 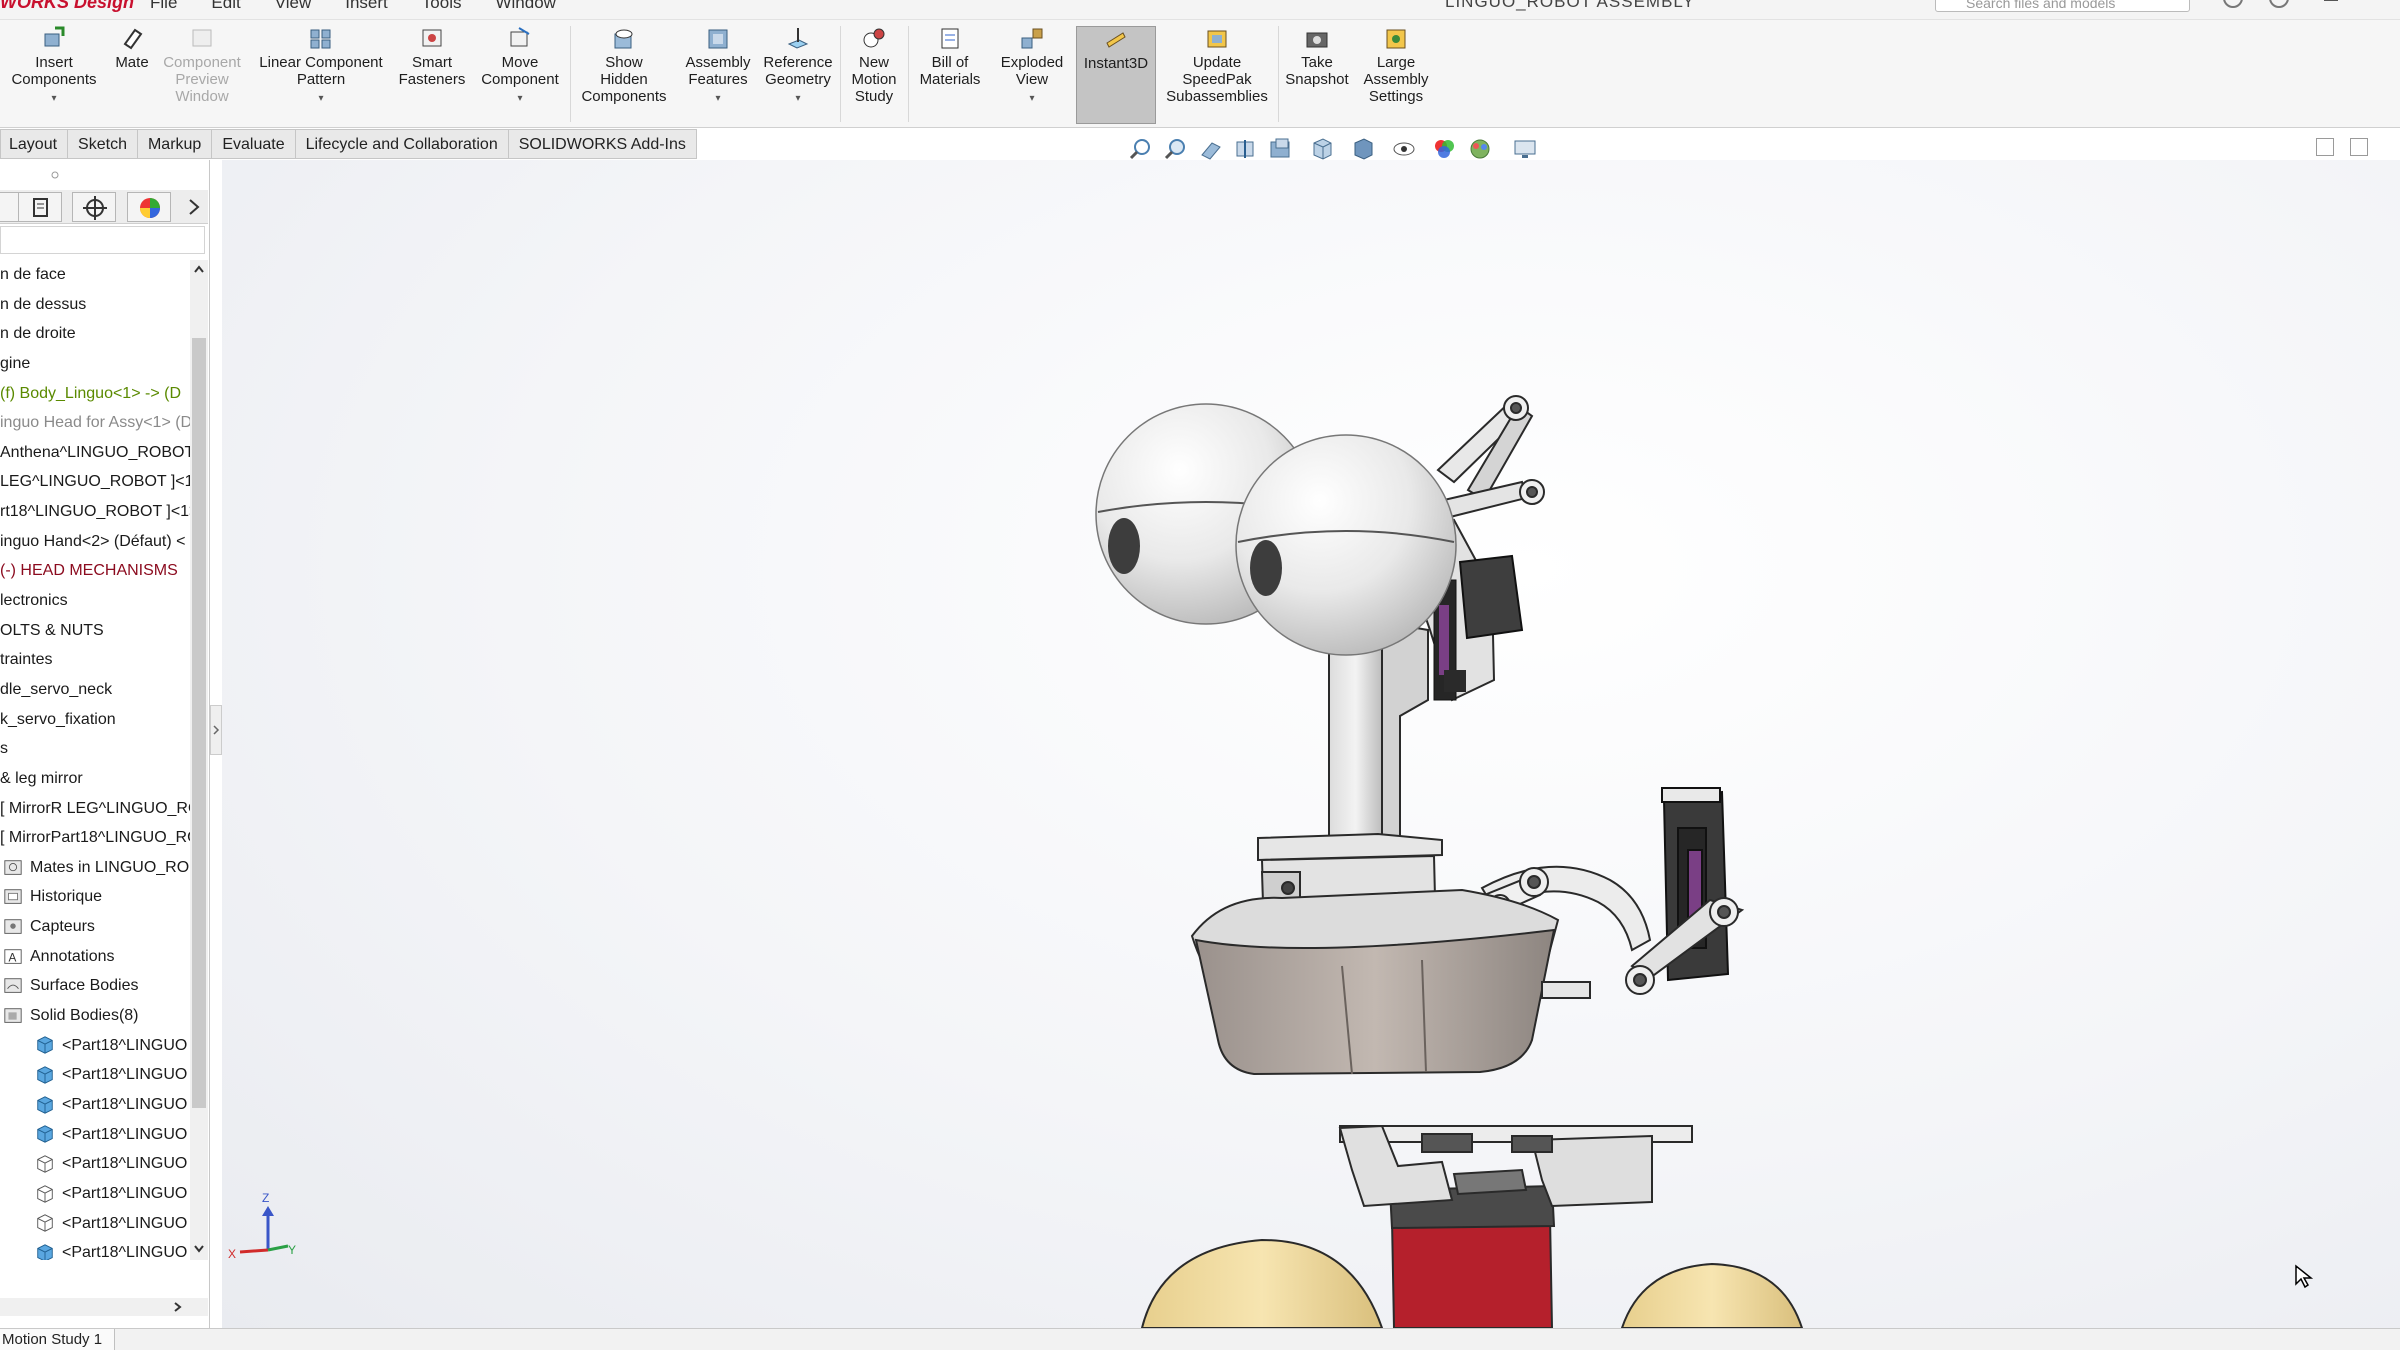 What do you see at coordinates (798, 75) in the screenshot?
I see `reference-geometry-button: Reference Geometry ▾` at bounding box center [798, 75].